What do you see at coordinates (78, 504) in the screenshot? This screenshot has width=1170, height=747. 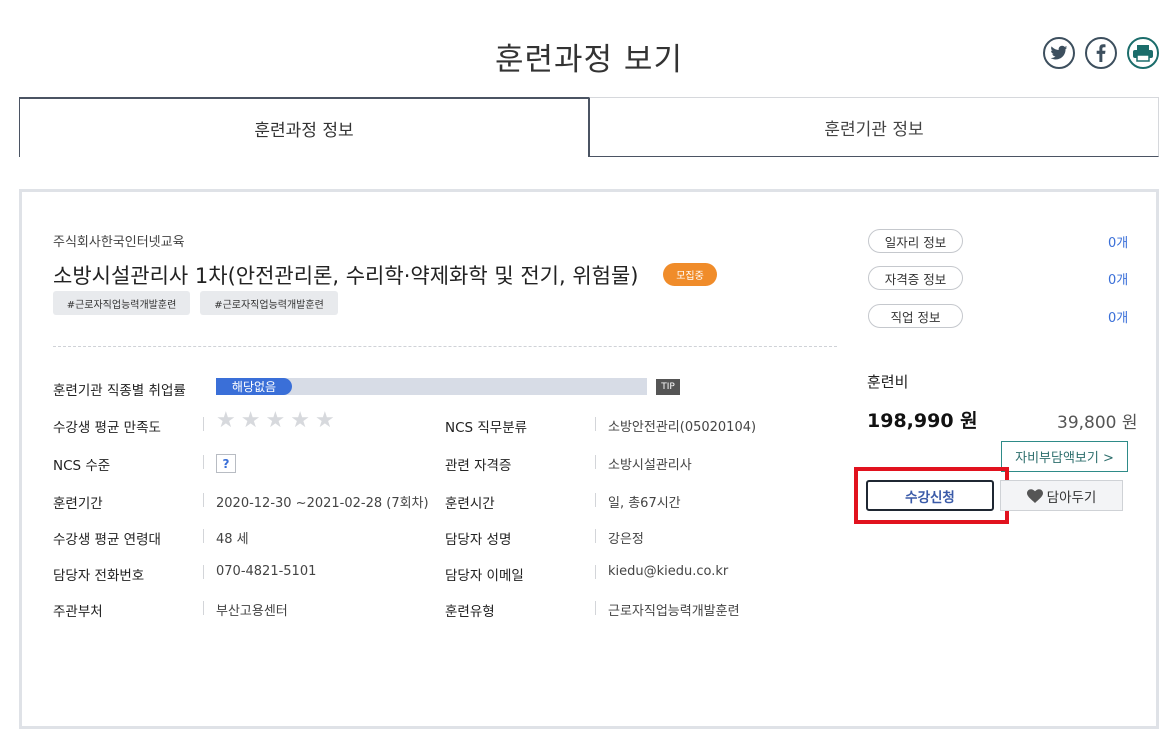 I see `period-label: 훈련기간` at bounding box center [78, 504].